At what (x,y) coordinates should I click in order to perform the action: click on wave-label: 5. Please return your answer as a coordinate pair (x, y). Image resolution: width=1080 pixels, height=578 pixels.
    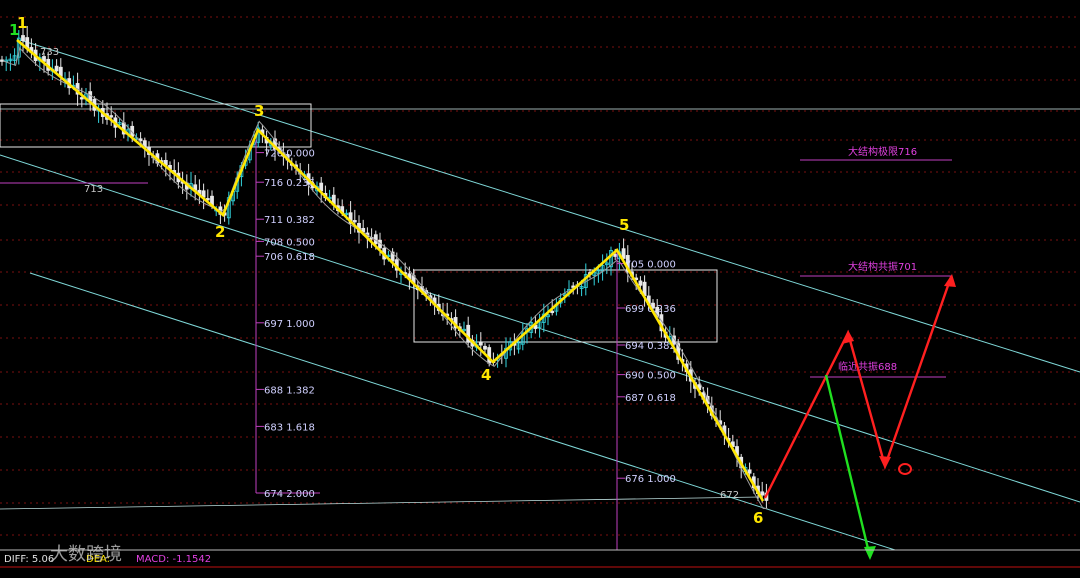
    Looking at the image, I should click on (624, 225).